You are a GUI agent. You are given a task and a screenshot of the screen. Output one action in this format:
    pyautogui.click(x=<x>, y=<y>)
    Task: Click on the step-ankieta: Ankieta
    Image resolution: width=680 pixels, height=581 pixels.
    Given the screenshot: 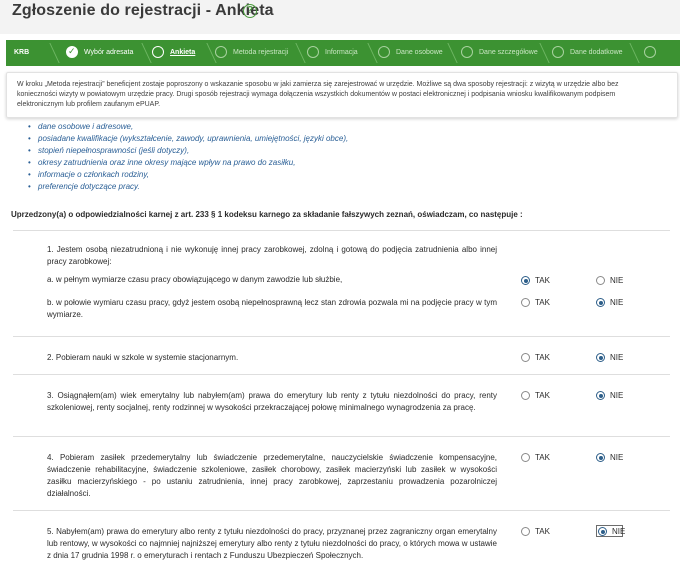 What is the action you would take?
    pyautogui.click(x=173, y=53)
    